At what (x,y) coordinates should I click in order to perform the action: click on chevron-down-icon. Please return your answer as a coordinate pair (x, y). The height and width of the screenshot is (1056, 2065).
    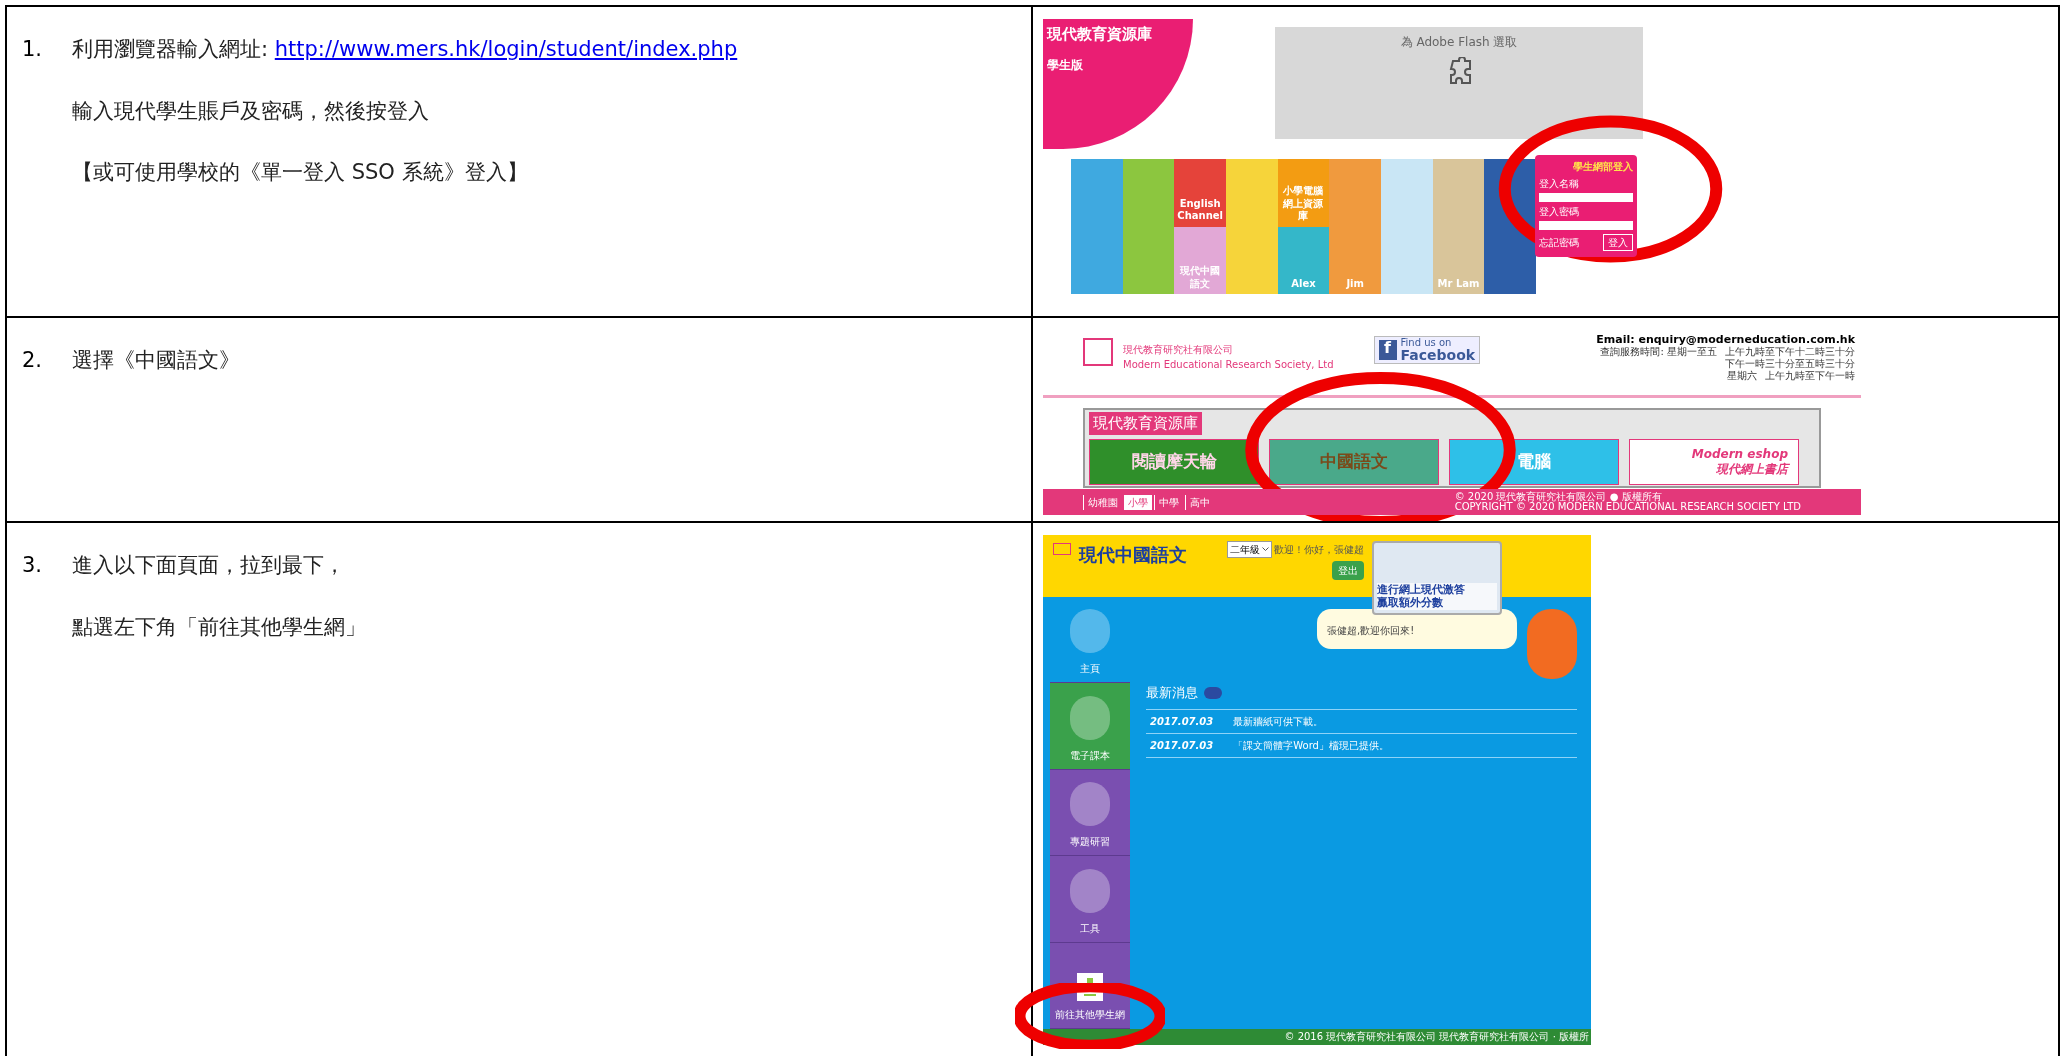
    Looking at the image, I should click on (1265, 549).